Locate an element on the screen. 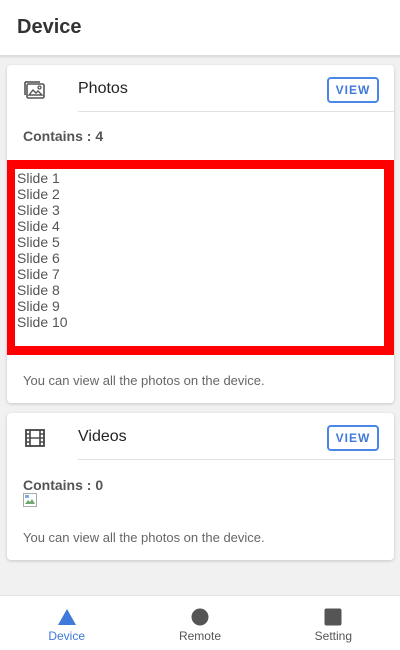 This screenshot has width=400, height=650. photos-contains-count: Contains : 4 is located at coordinates (63, 136).